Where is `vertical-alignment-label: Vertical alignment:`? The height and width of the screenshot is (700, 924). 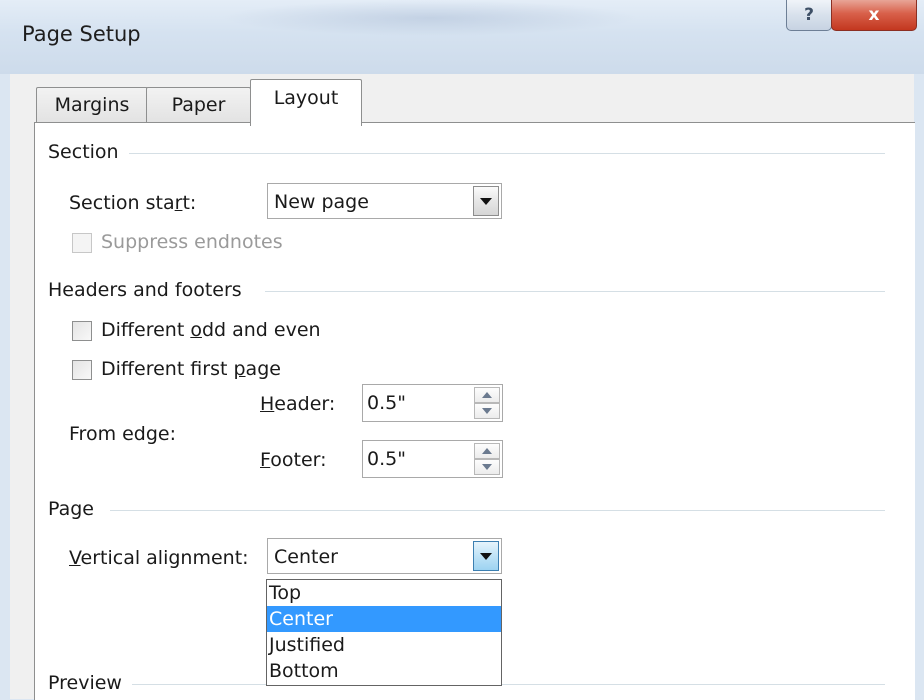 vertical-alignment-label: Vertical alignment: is located at coordinates (159, 558).